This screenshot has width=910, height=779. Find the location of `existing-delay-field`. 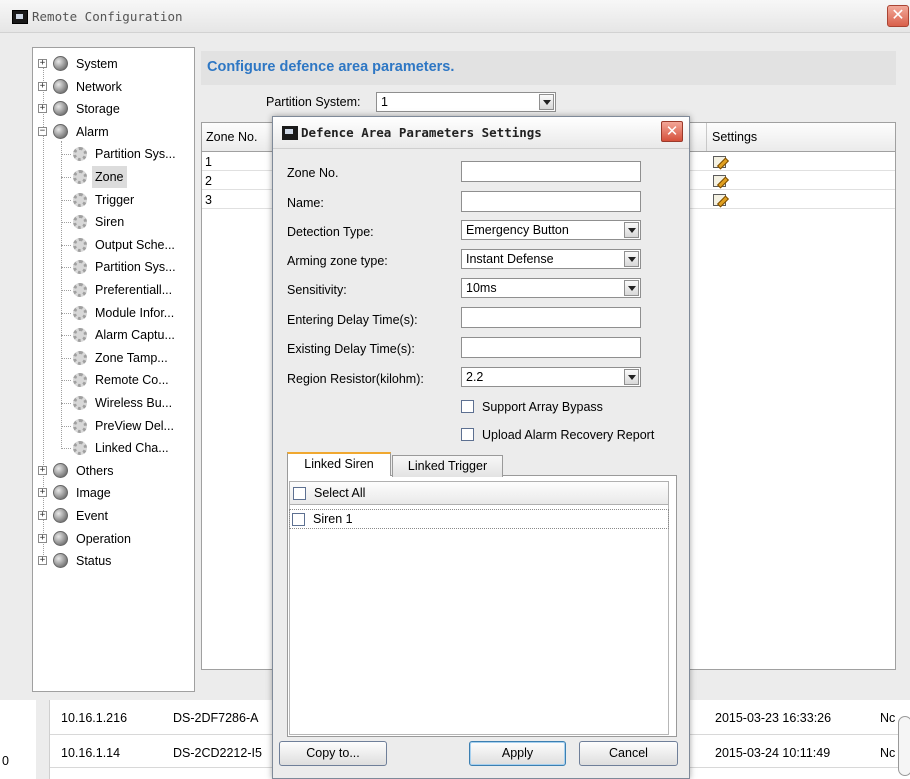

existing-delay-field is located at coordinates (551, 347).